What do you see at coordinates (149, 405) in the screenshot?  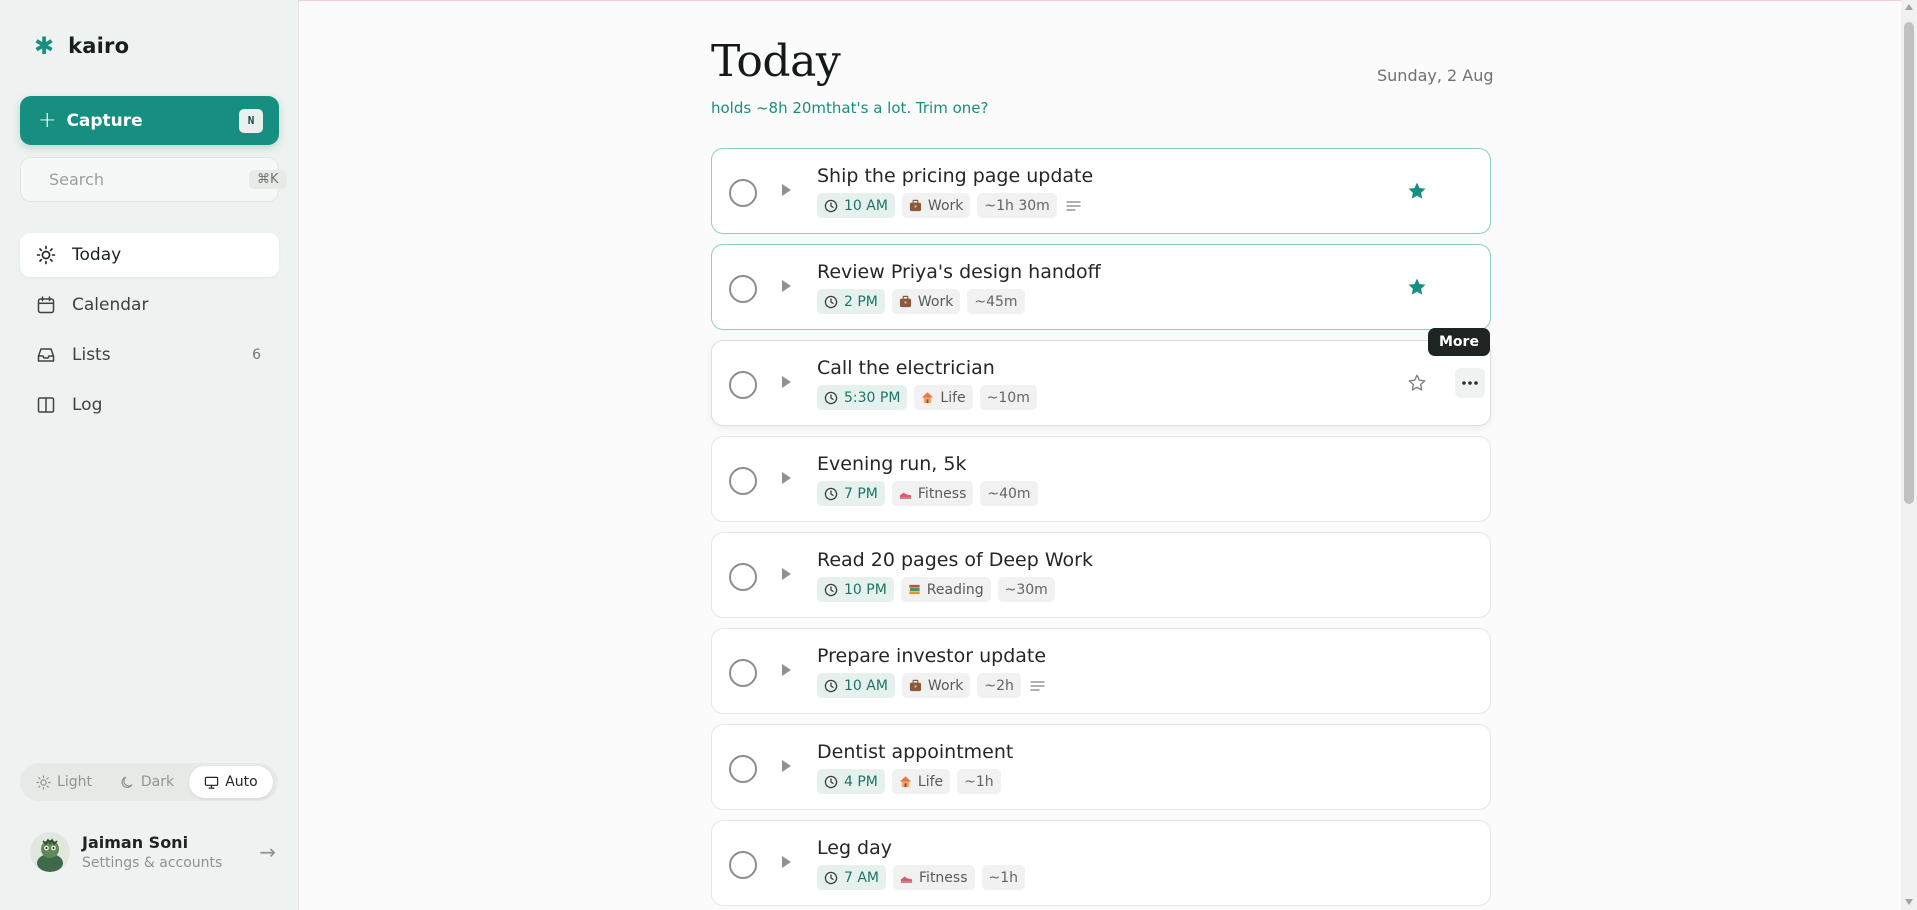 I see `nav-item-log: Log` at bounding box center [149, 405].